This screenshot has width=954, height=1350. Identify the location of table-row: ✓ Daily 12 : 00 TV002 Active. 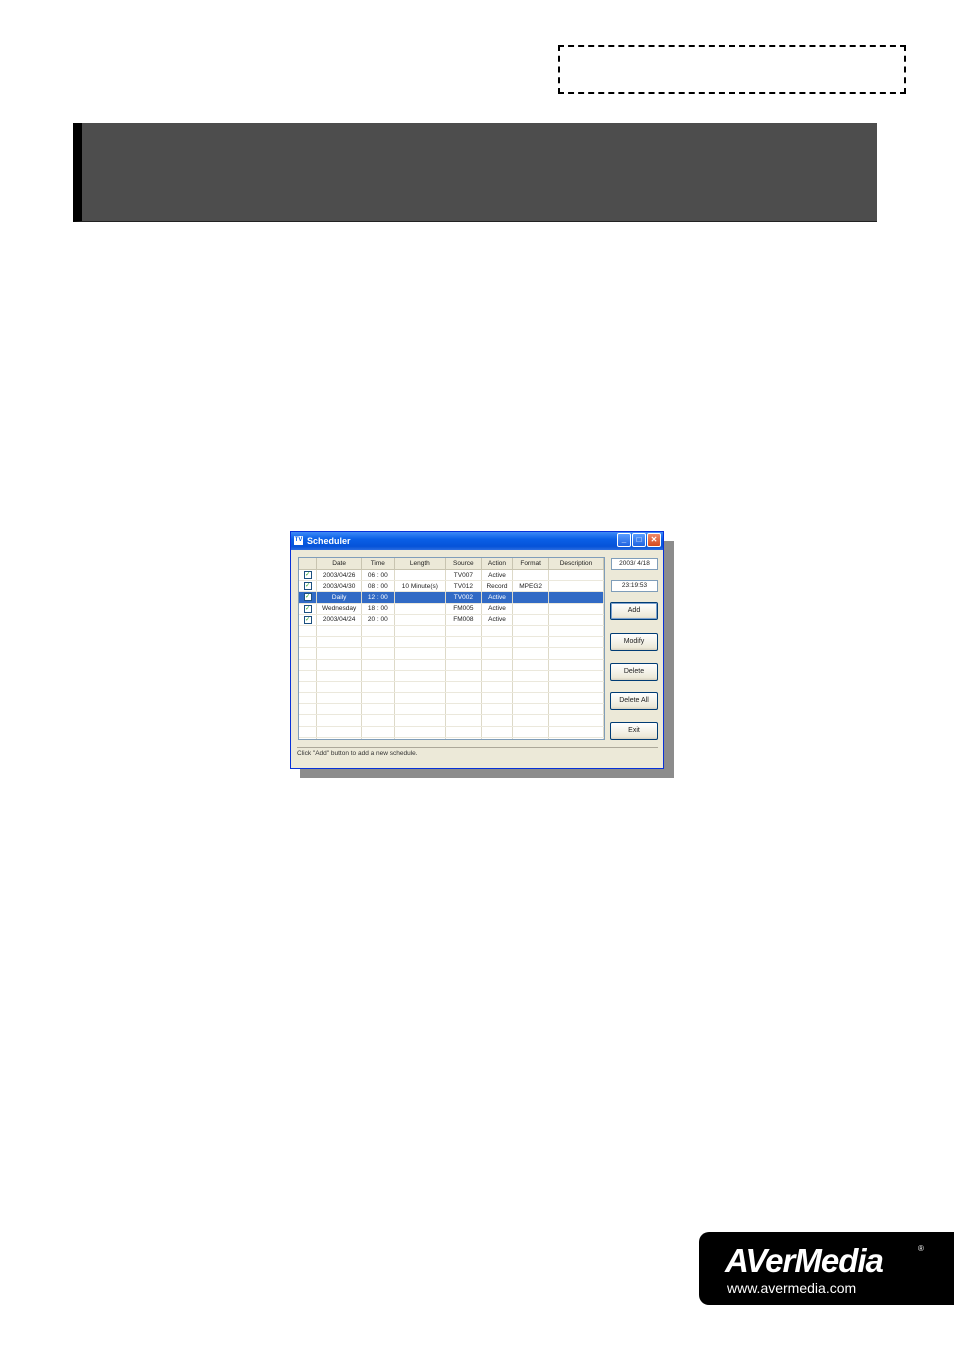
(451, 597).